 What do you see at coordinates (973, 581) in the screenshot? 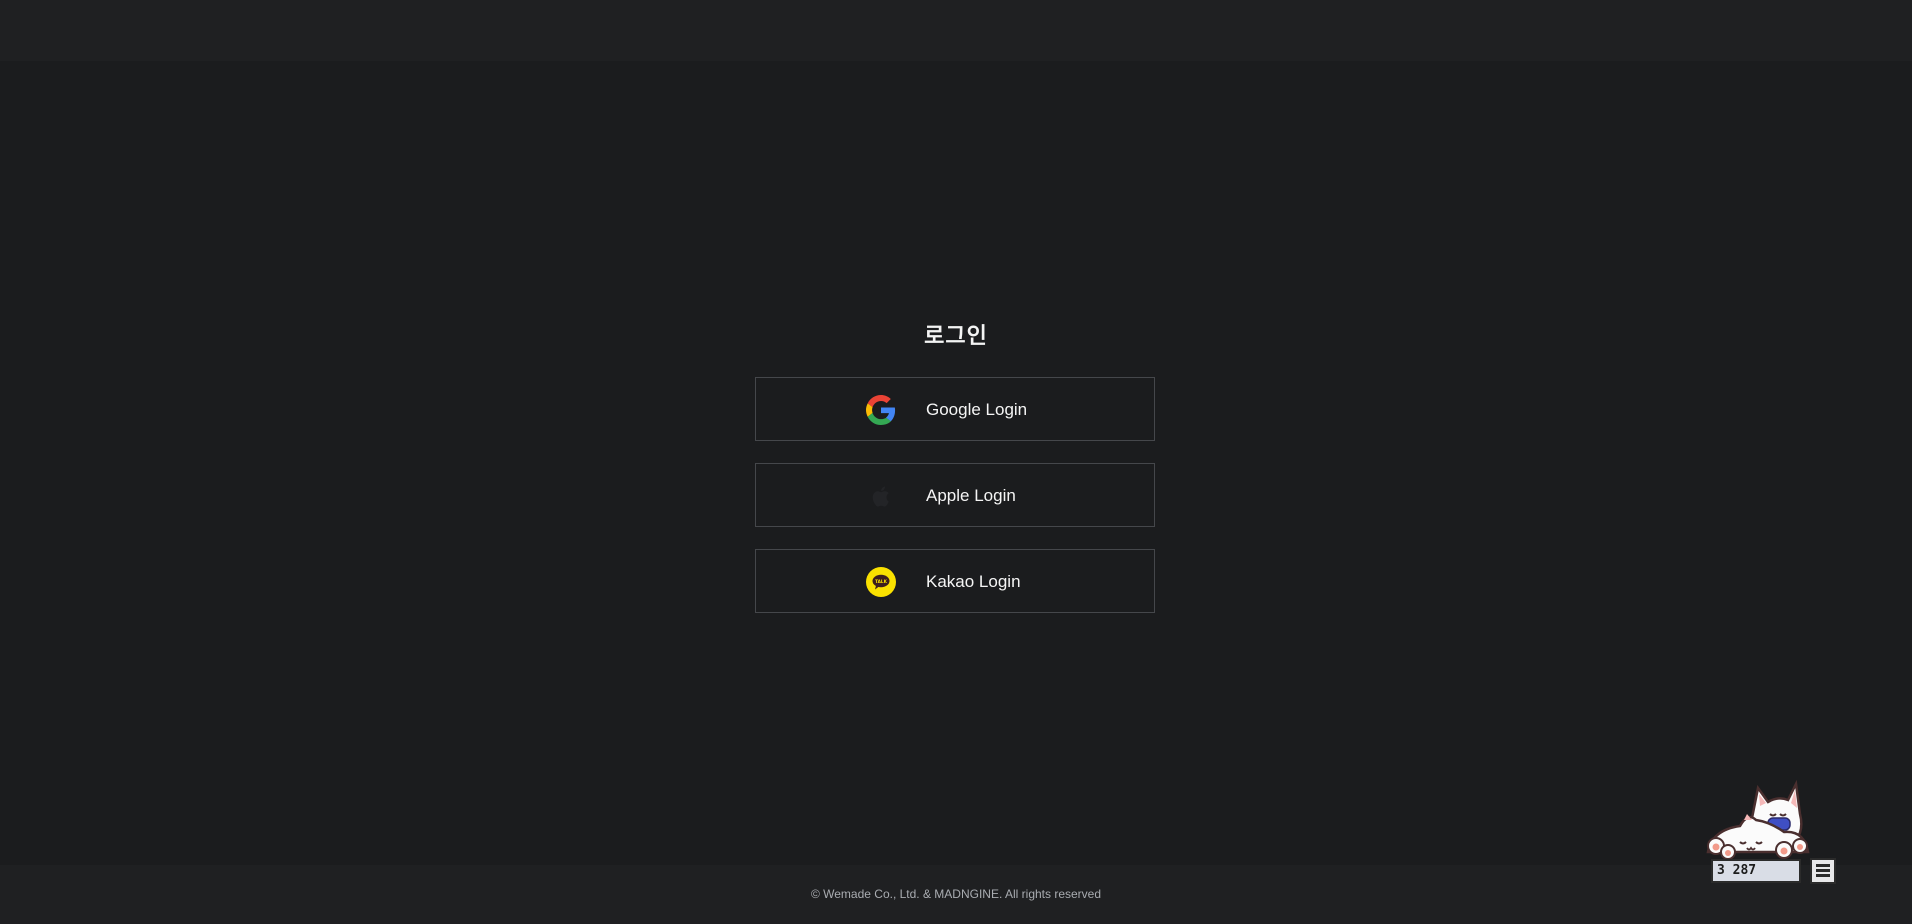
I see `kakao-login-label: Kakao Login` at bounding box center [973, 581].